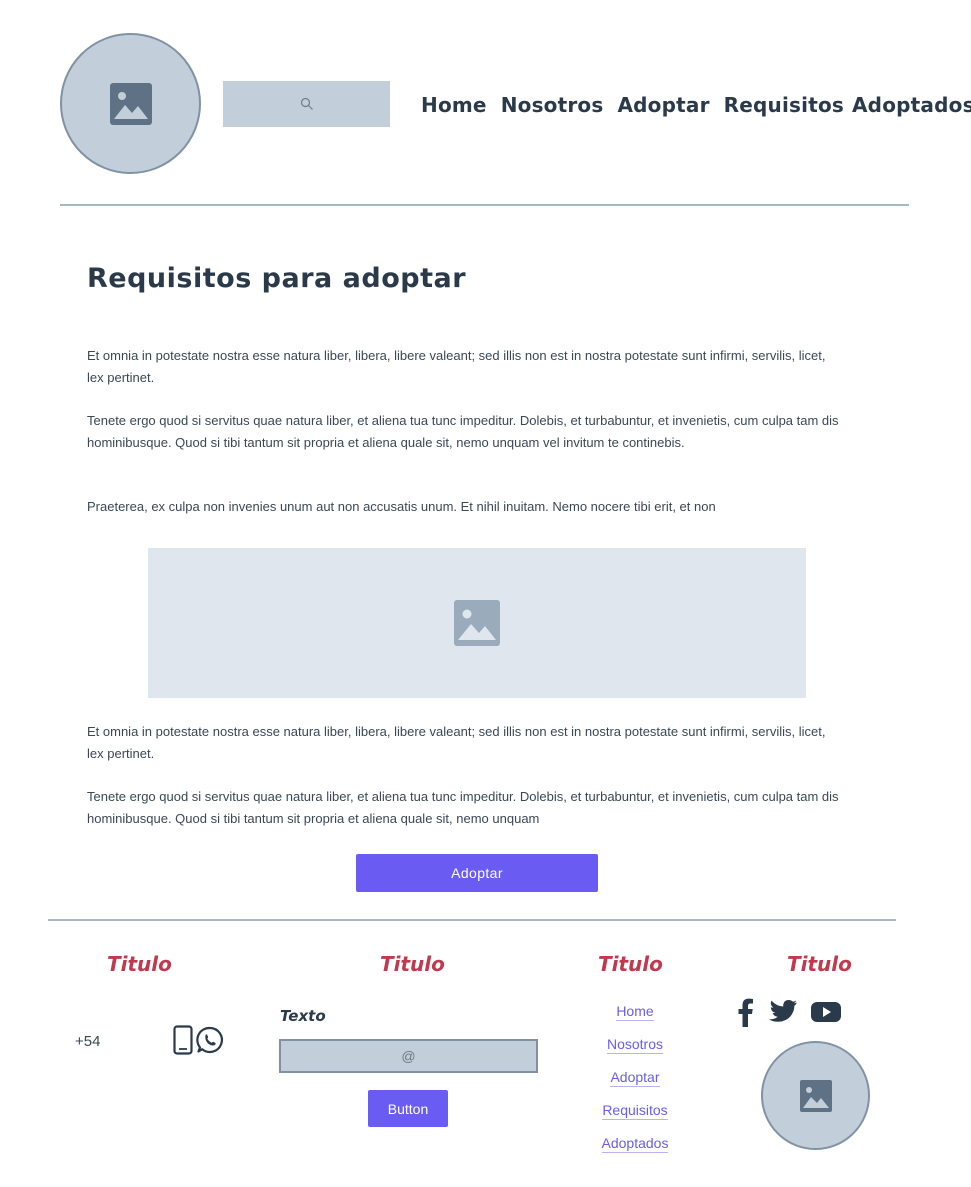 This screenshot has height=1187, width=971. I want to click on nav-item-nosotros: Nosotros, so click(552, 105).